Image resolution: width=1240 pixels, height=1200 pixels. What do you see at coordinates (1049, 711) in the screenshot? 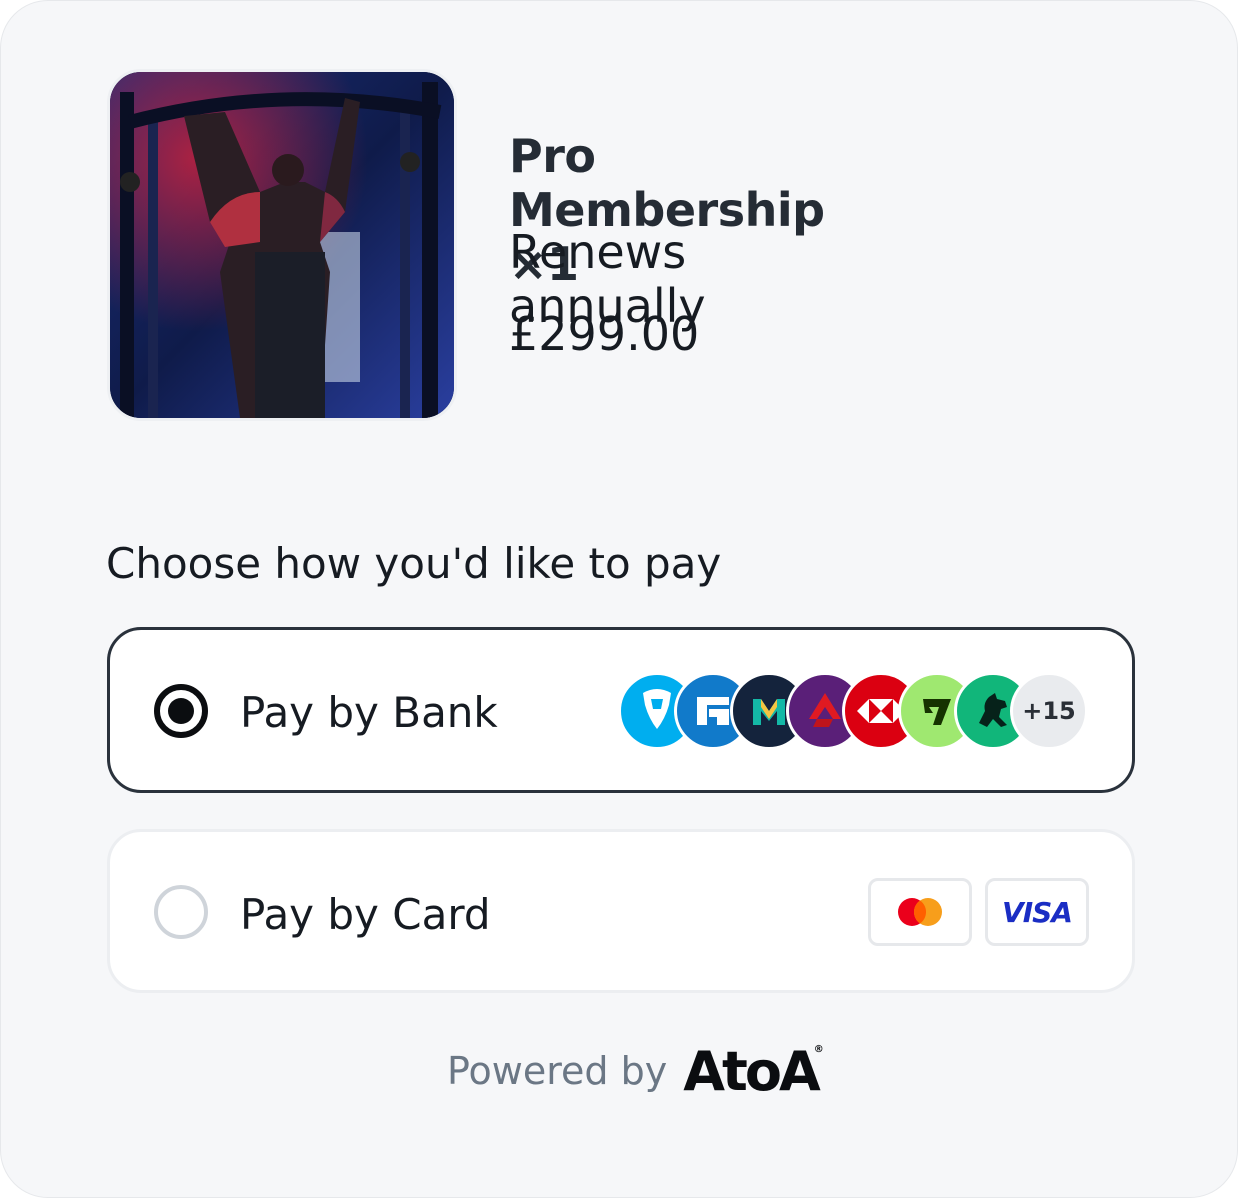
I see `more-banks-badge: +15` at bounding box center [1049, 711].